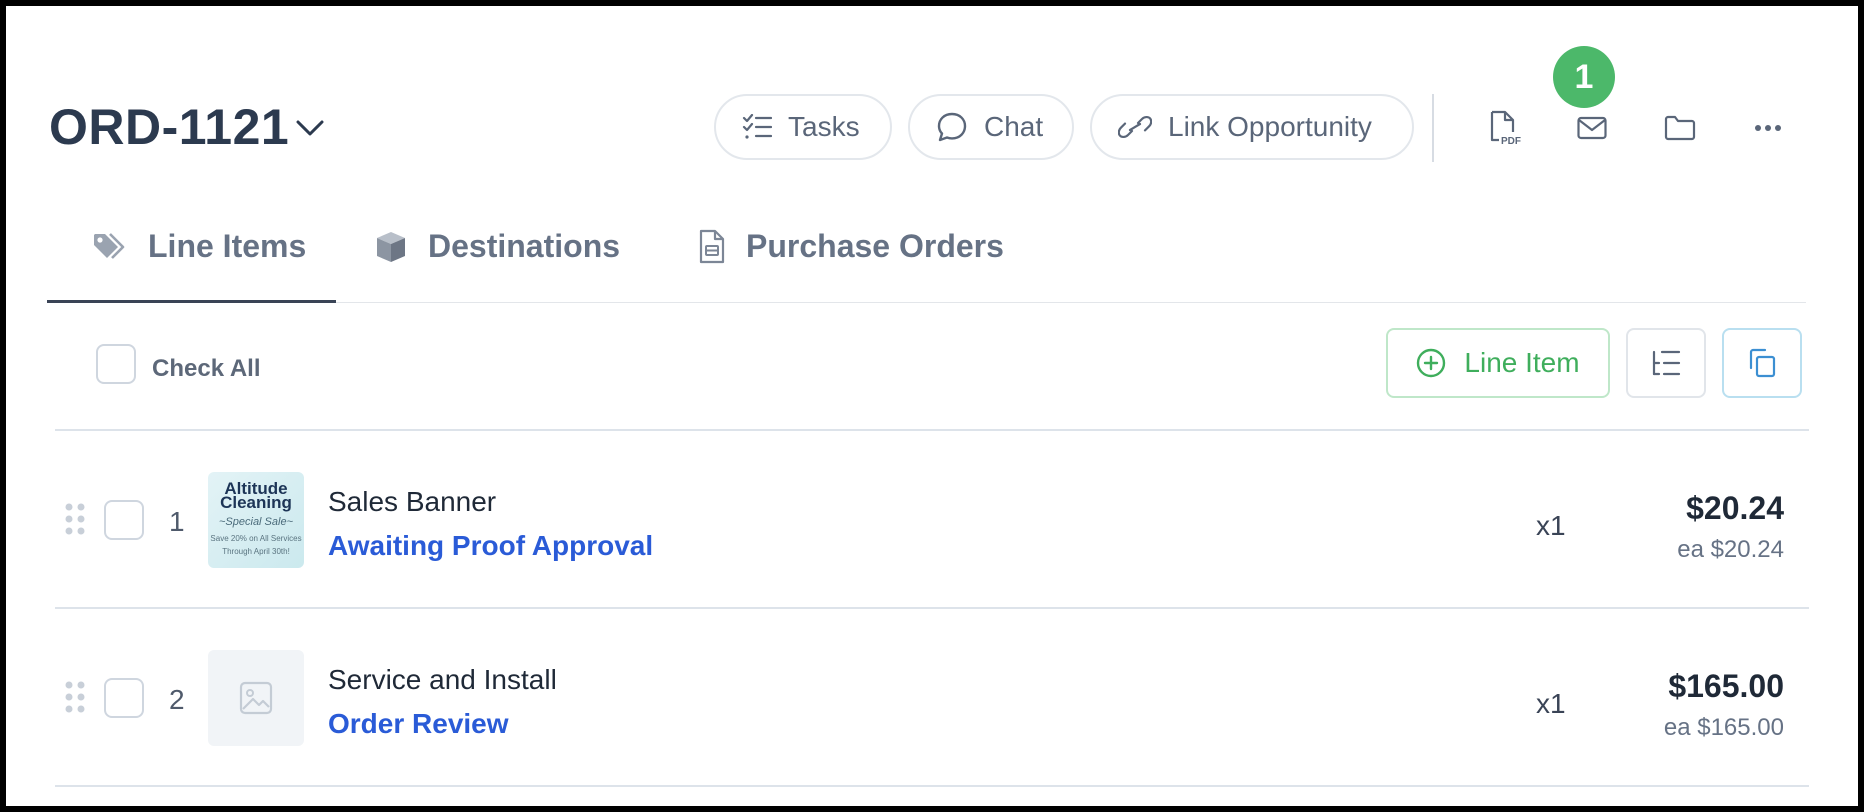  Describe the element at coordinates (177, 521) in the screenshot. I see `row-number: 1` at that location.